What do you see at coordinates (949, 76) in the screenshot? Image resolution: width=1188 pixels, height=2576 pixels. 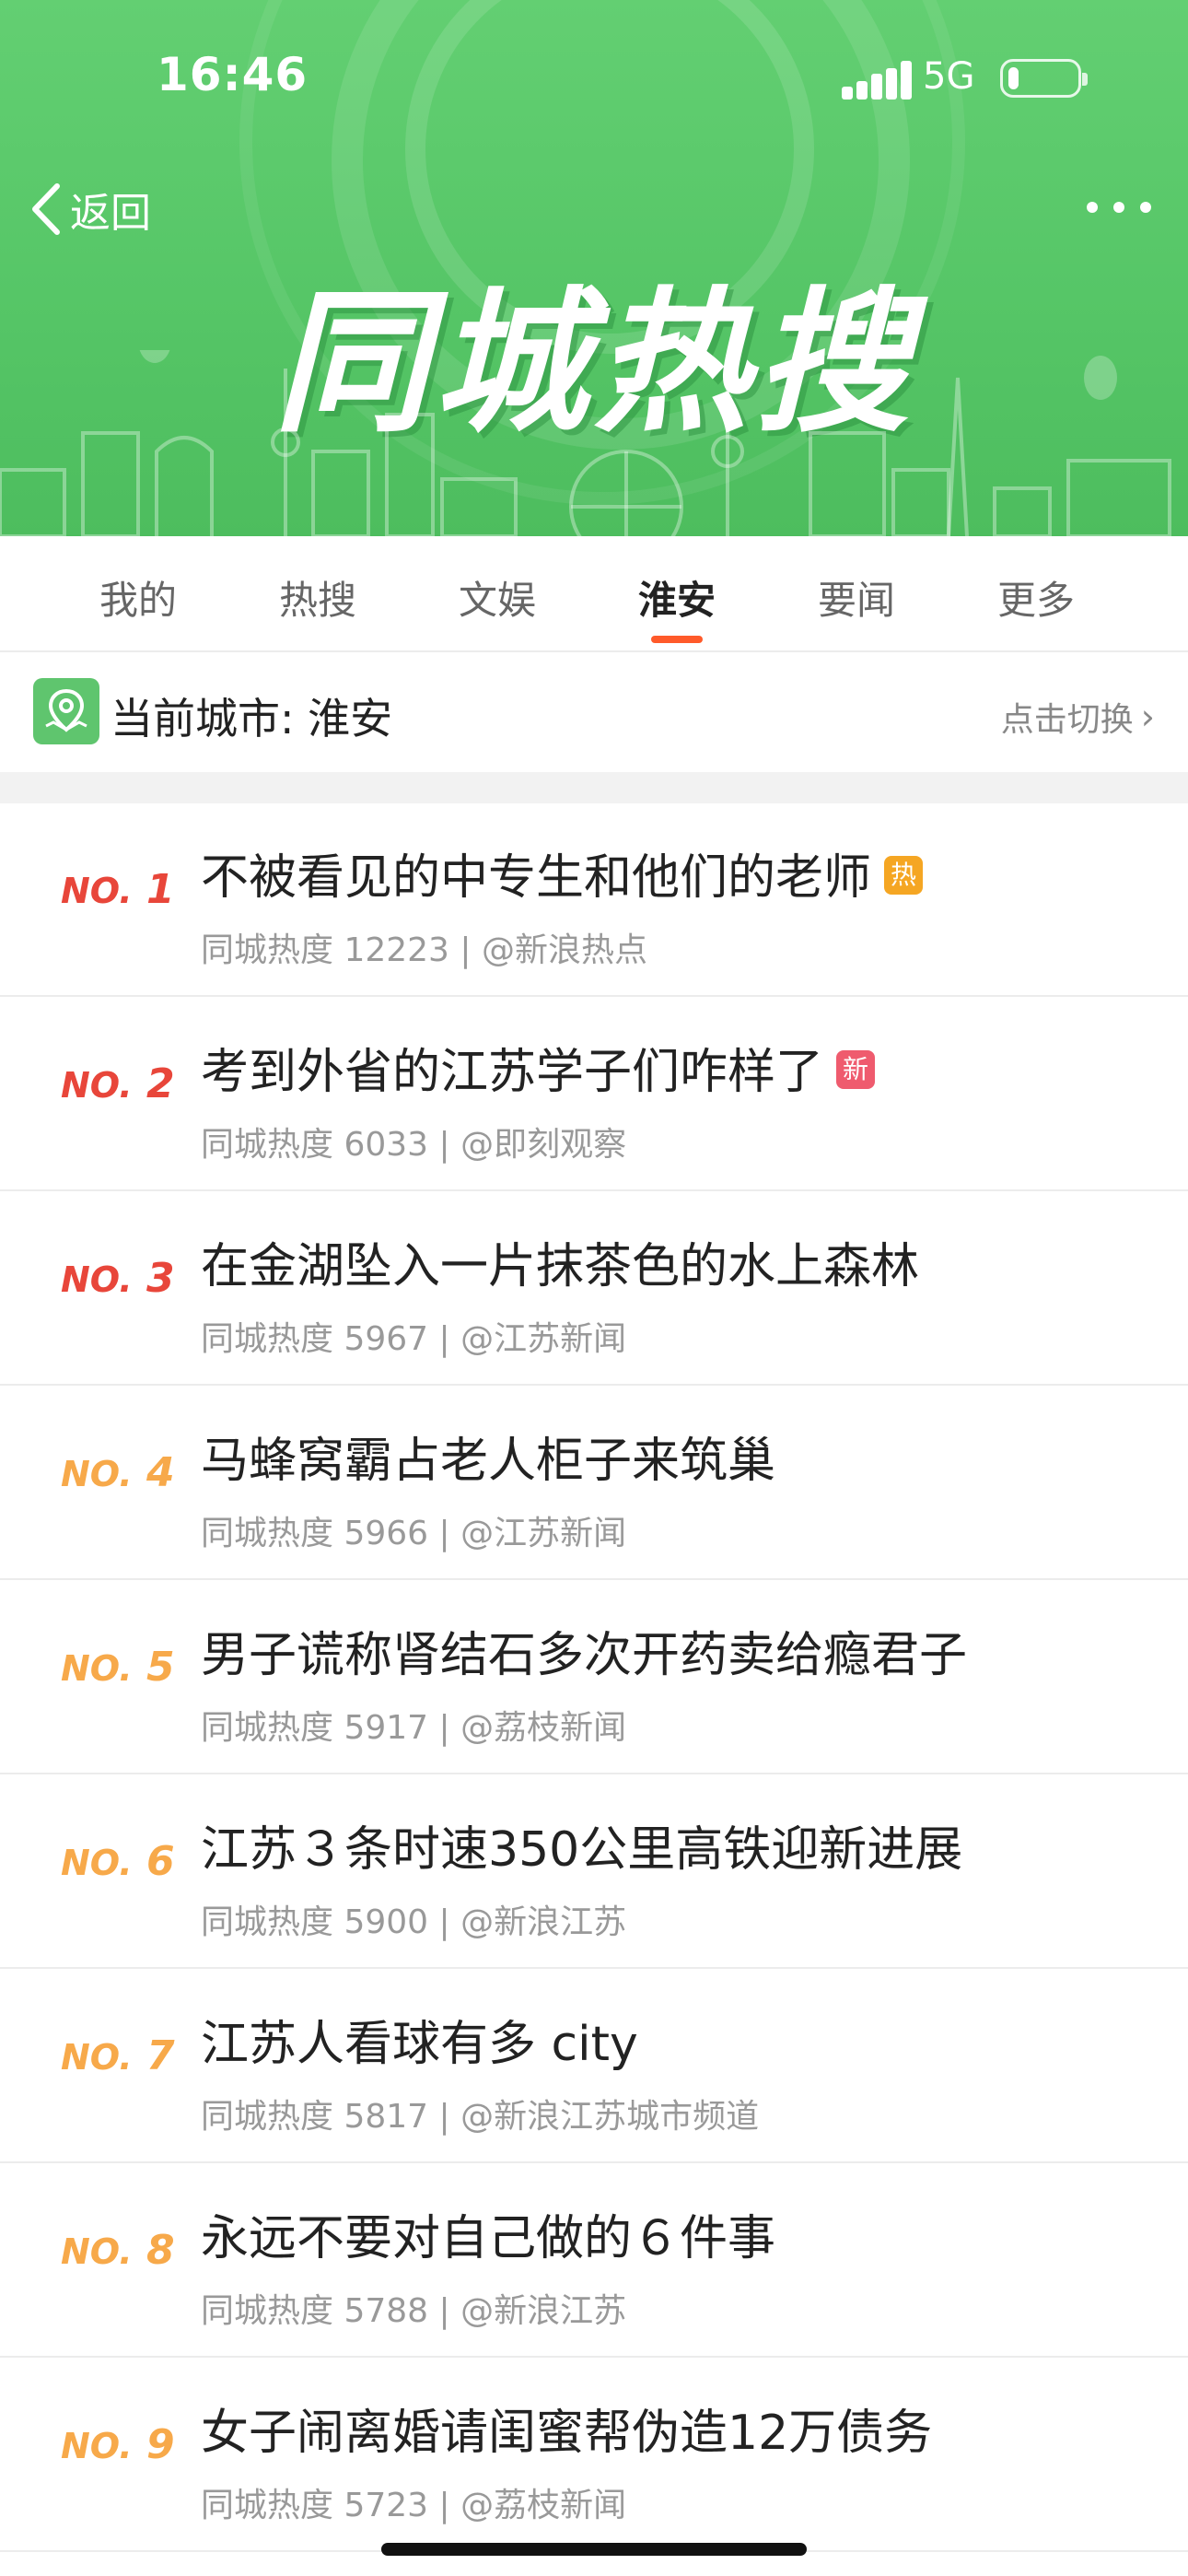 I see `network-label: 5G` at bounding box center [949, 76].